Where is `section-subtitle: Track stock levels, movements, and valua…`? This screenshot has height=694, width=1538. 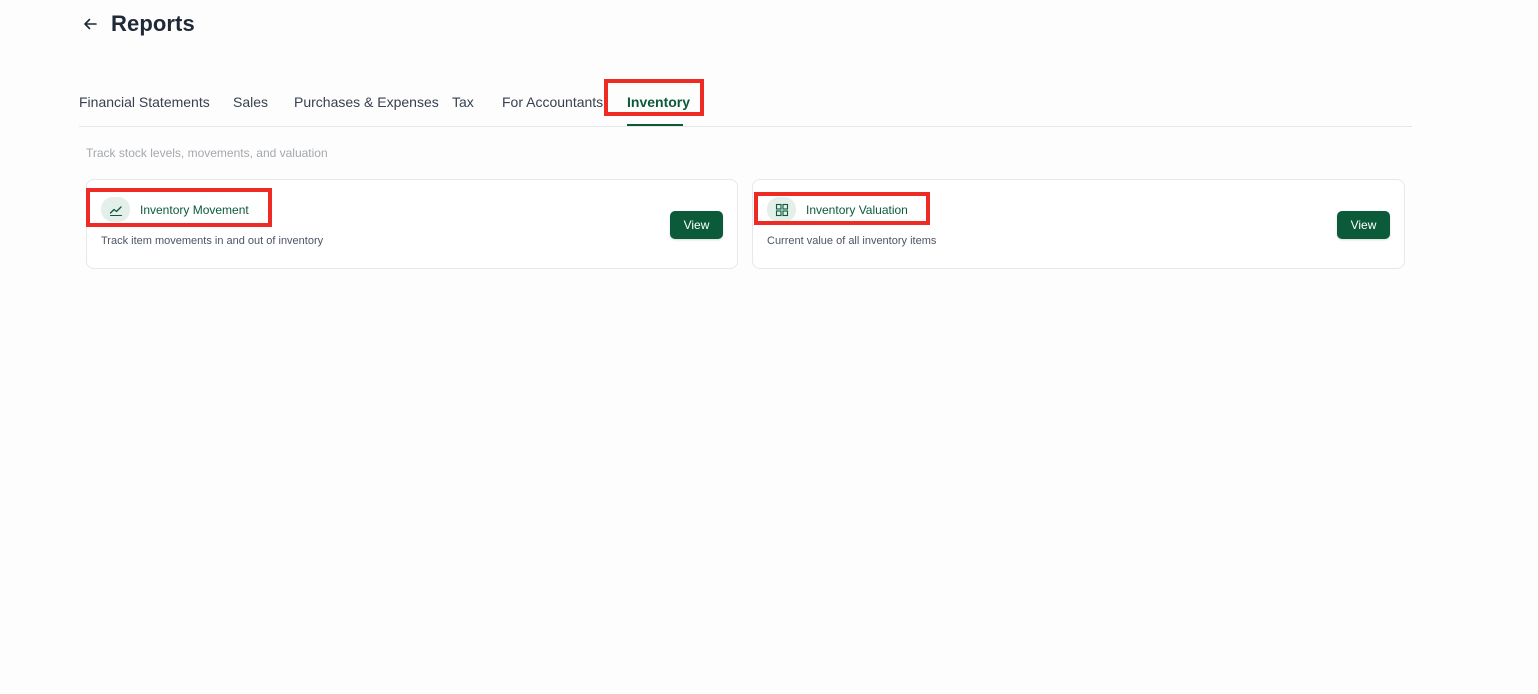 section-subtitle: Track stock levels, movements, and valua… is located at coordinates (207, 153).